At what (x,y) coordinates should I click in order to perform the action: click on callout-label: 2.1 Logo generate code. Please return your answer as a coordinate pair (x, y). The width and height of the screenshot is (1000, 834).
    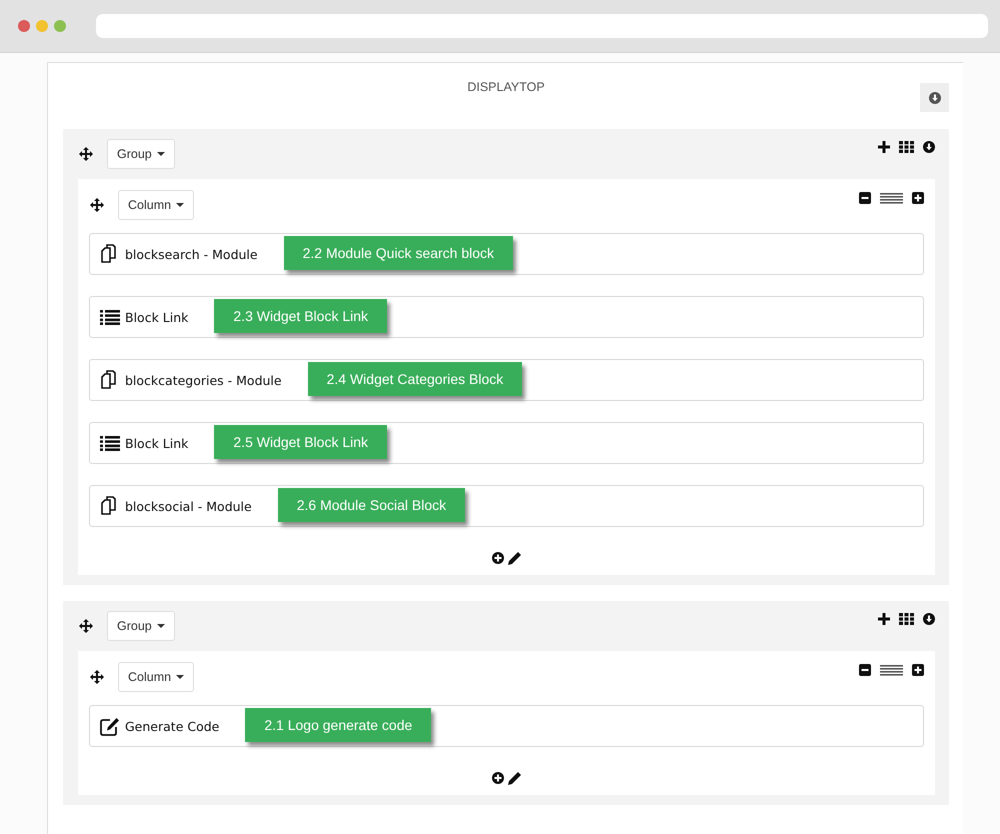
    Looking at the image, I should click on (338, 725).